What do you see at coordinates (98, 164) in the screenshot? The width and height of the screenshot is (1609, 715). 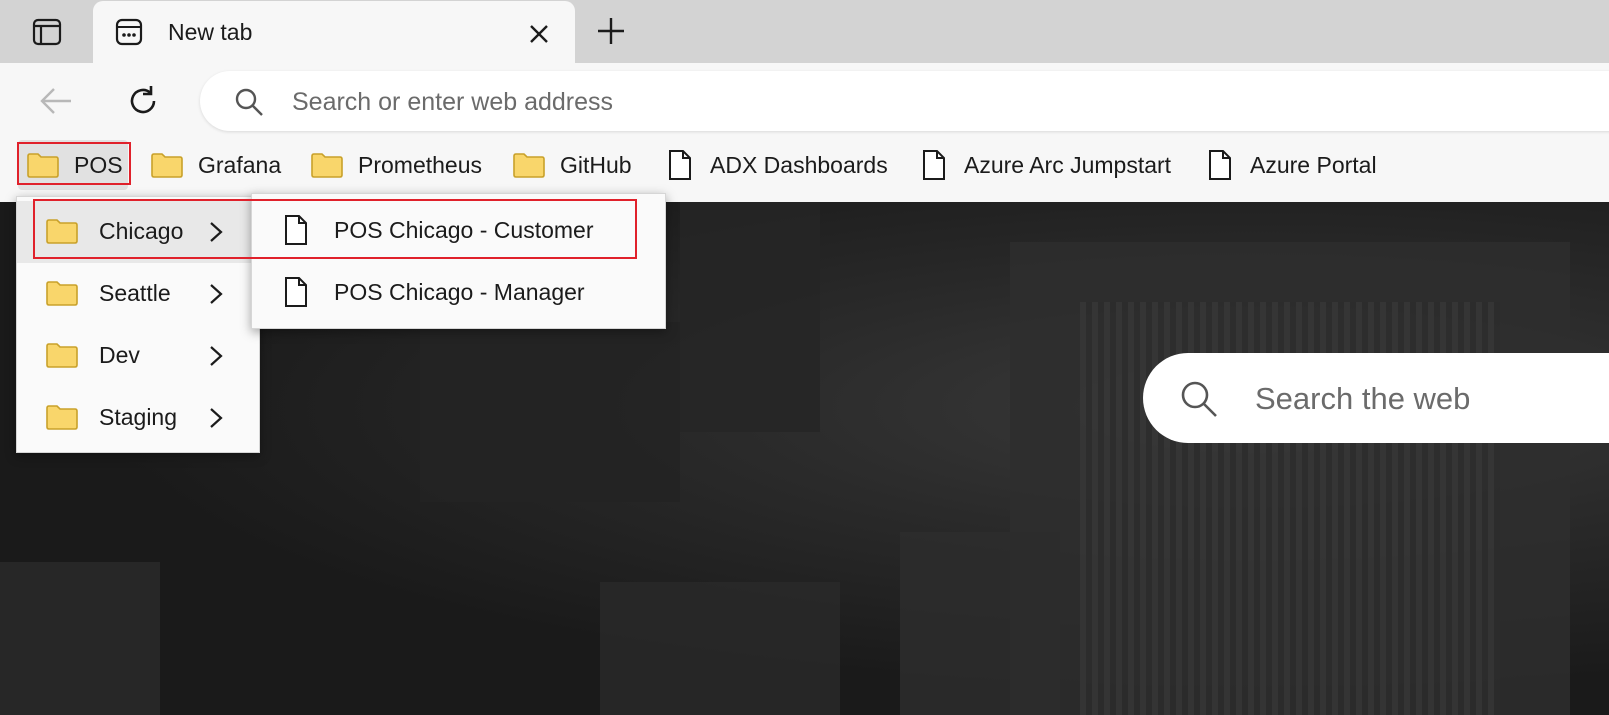 I see `favorite-label: POS` at bounding box center [98, 164].